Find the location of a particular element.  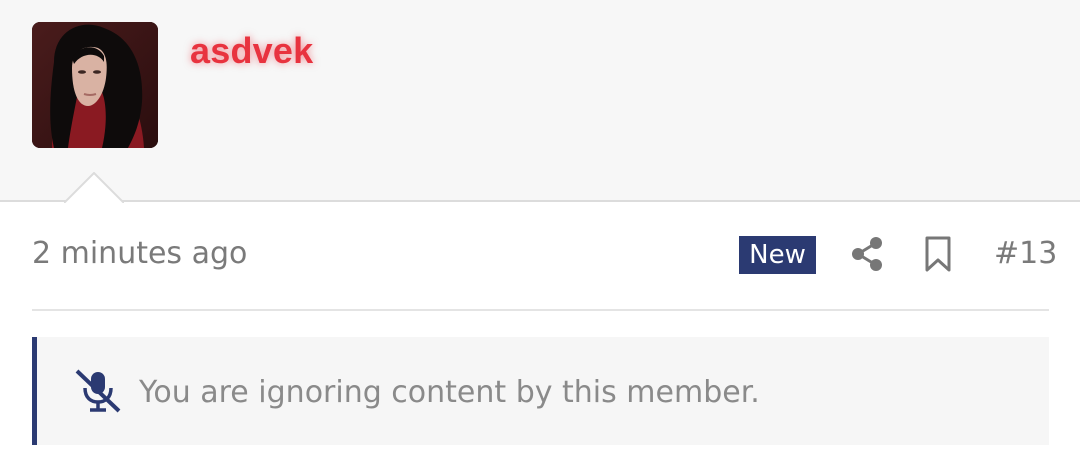

mute-icon is located at coordinates (98, 391).